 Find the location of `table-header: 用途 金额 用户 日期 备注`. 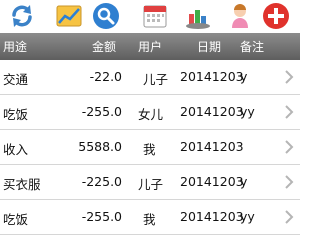

table-header: 用途 金额 用户 日期 备注 is located at coordinates (150, 46).